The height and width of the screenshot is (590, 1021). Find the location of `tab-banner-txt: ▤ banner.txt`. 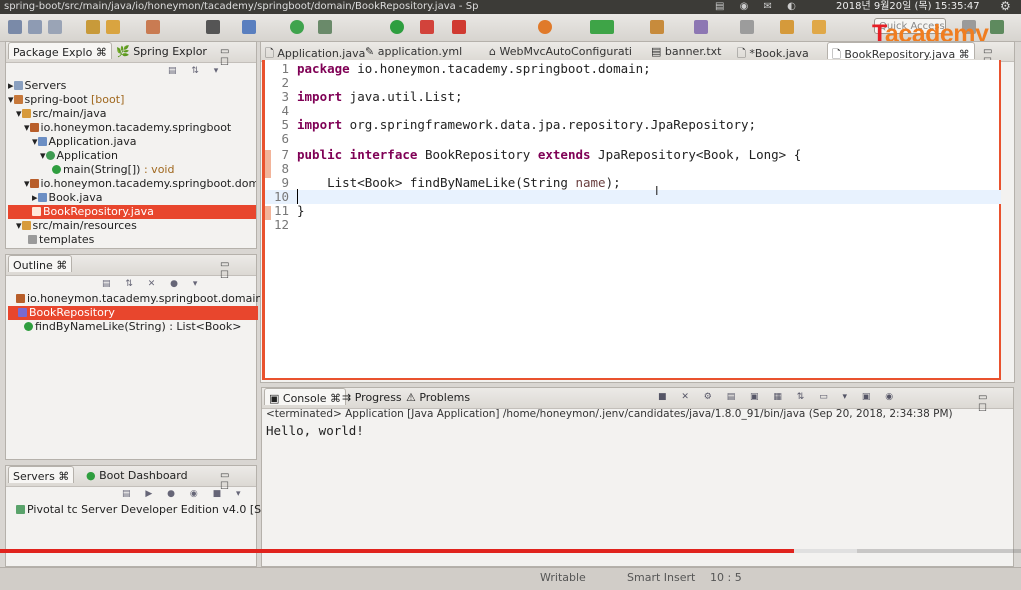

tab-banner-txt: ▤ banner.txt is located at coordinates (686, 51).